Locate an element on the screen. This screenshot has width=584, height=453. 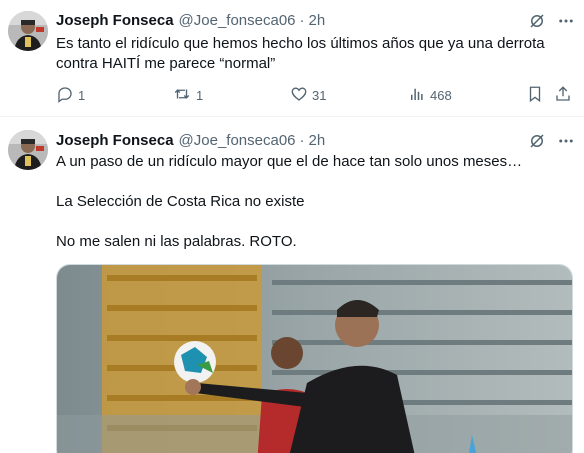
bookmark-icon is located at coordinates (535, 95).